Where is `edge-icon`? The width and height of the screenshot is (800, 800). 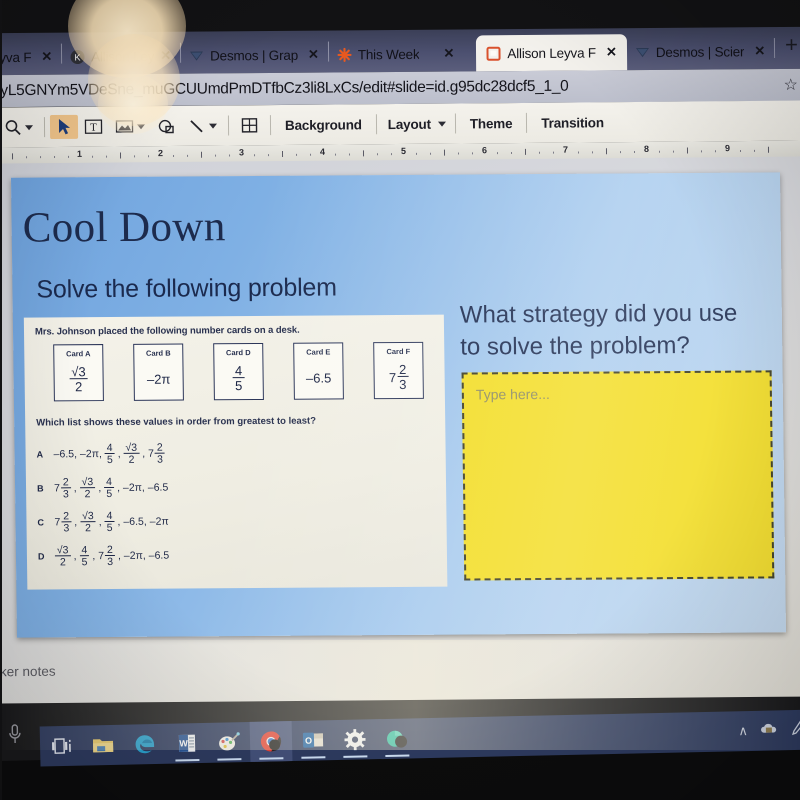
edge-icon is located at coordinates (145, 744).